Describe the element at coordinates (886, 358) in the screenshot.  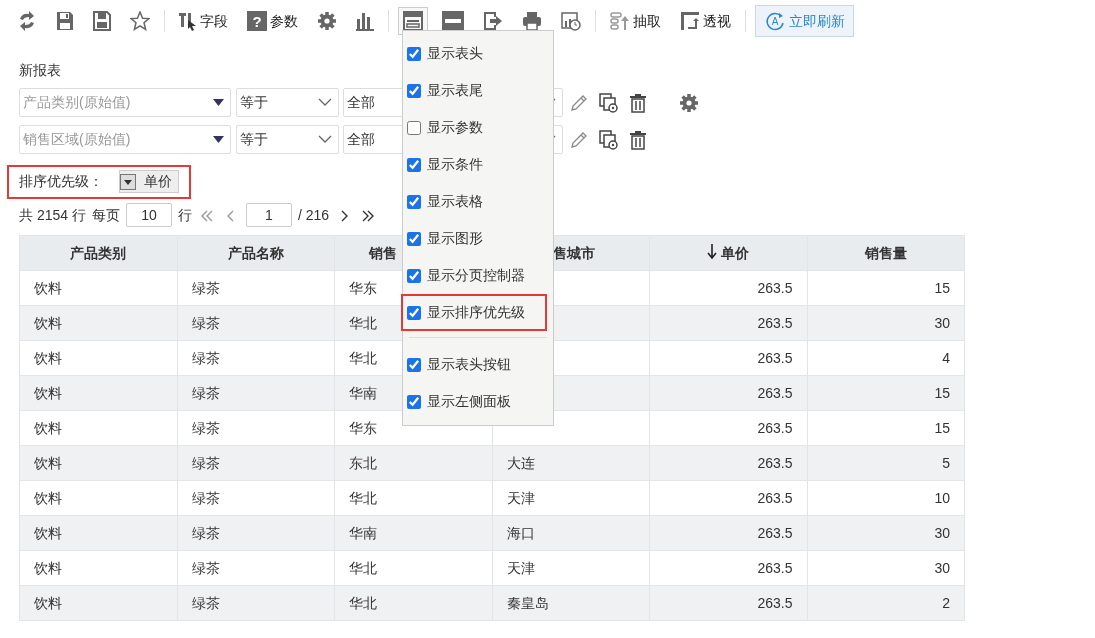
I see `table-cell: 4` at that location.